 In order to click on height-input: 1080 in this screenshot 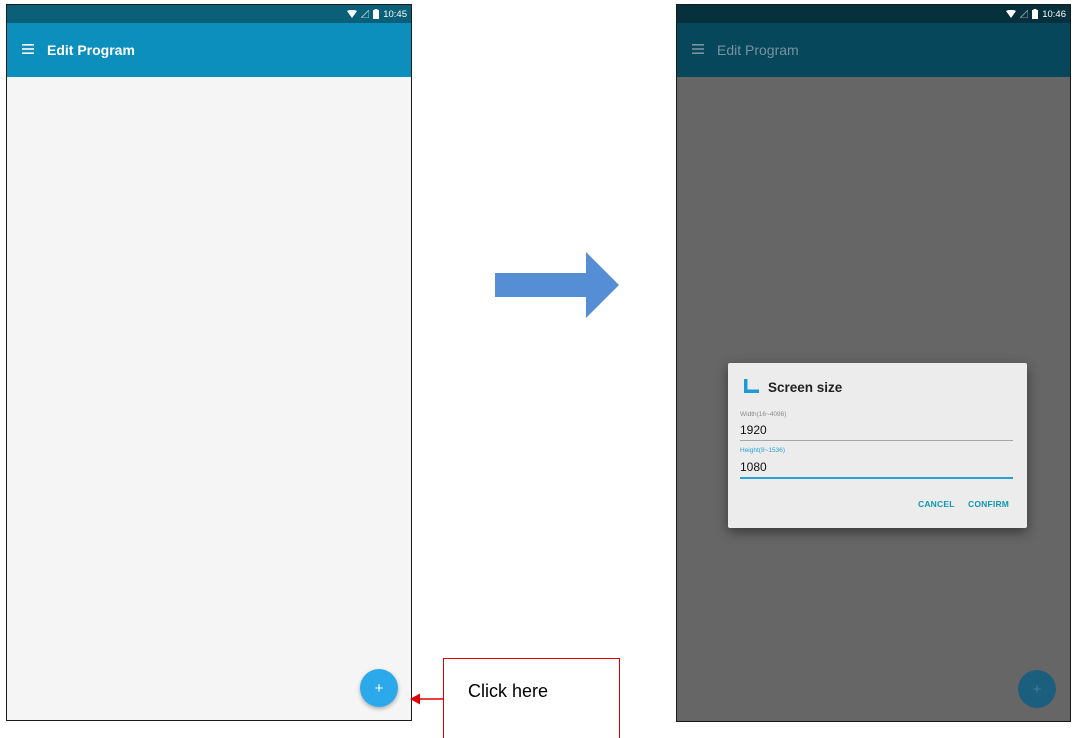, I will do `click(753, 467)`.